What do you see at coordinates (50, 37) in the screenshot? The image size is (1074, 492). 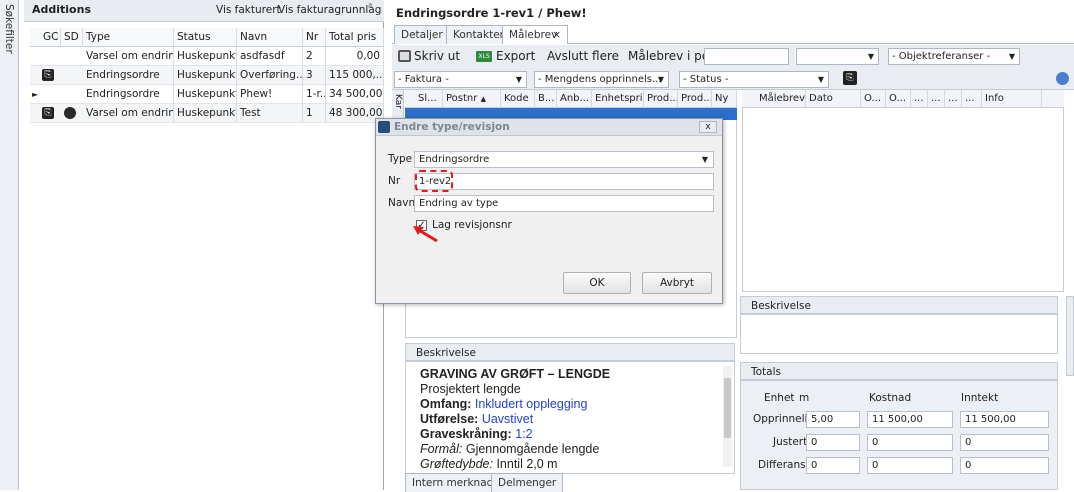 I see `col-gc: GC` at bounding box center [50, 37].